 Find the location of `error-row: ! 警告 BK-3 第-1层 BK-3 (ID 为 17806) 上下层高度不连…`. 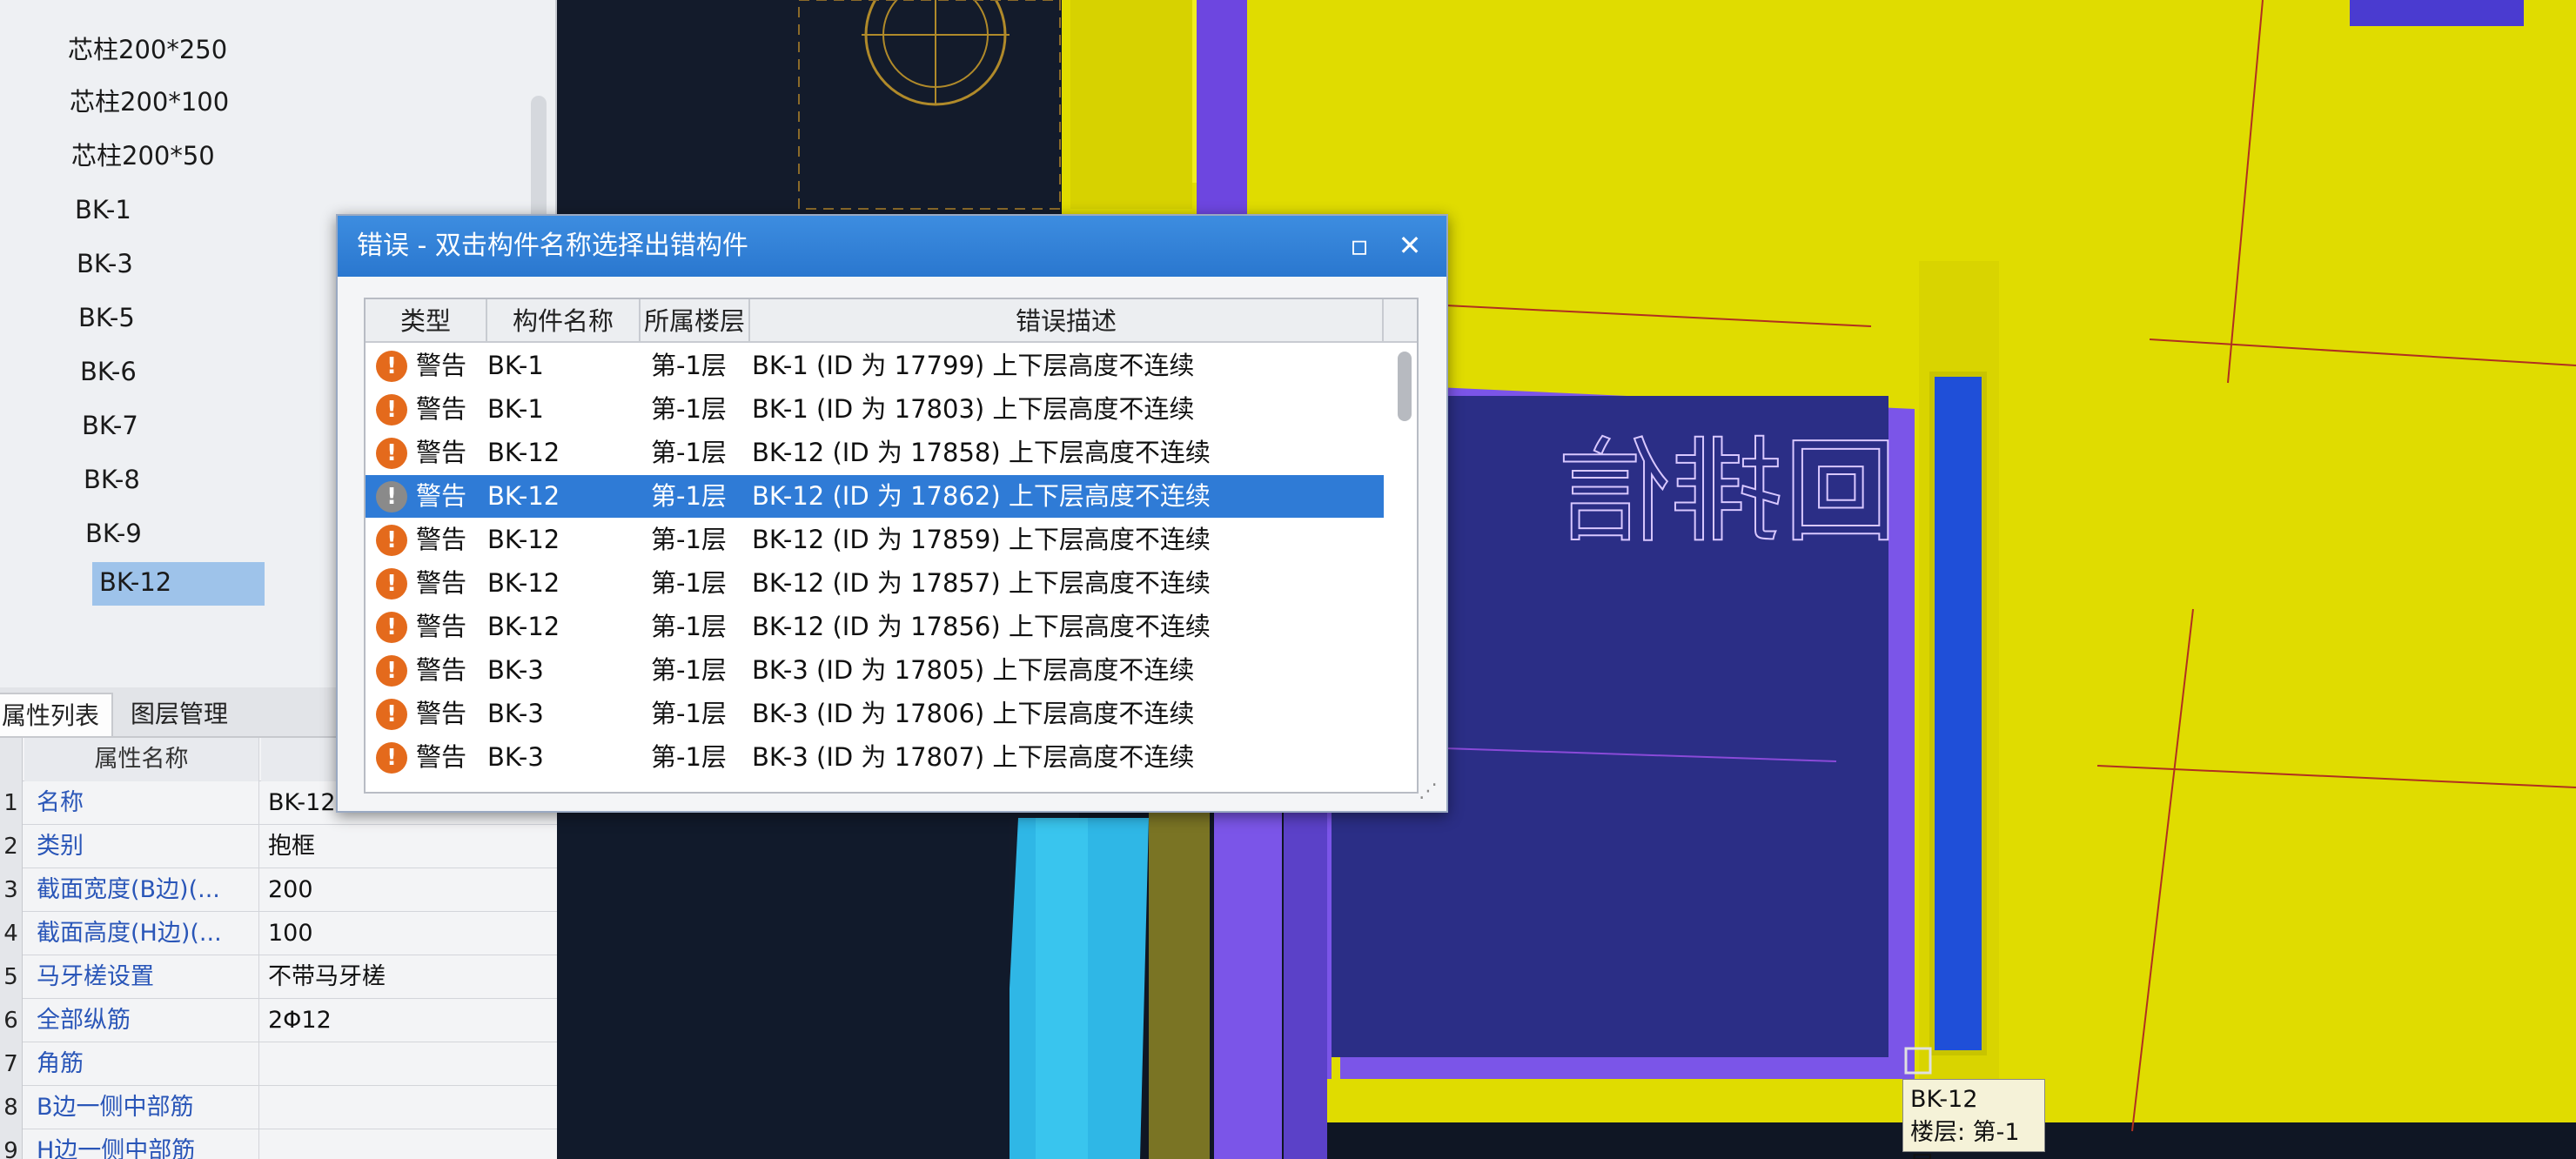

error-row: ! 警告 BK-3 第-1层 BK-3 (ID 为 17806) 上下层高度不连… is located at coordinates (875, 714).